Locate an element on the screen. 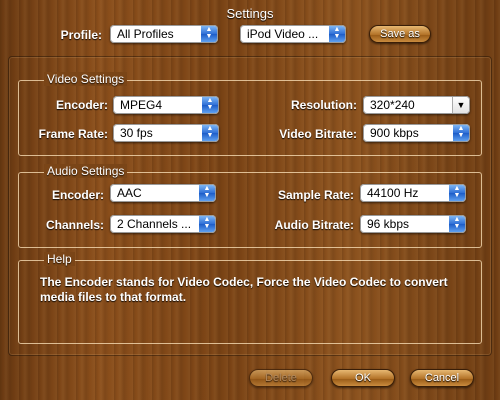 This screenshot has width=500, height=400. sample-rate-select: 44100 Hz ▲ ▼ is located at coordinates (413, 193).